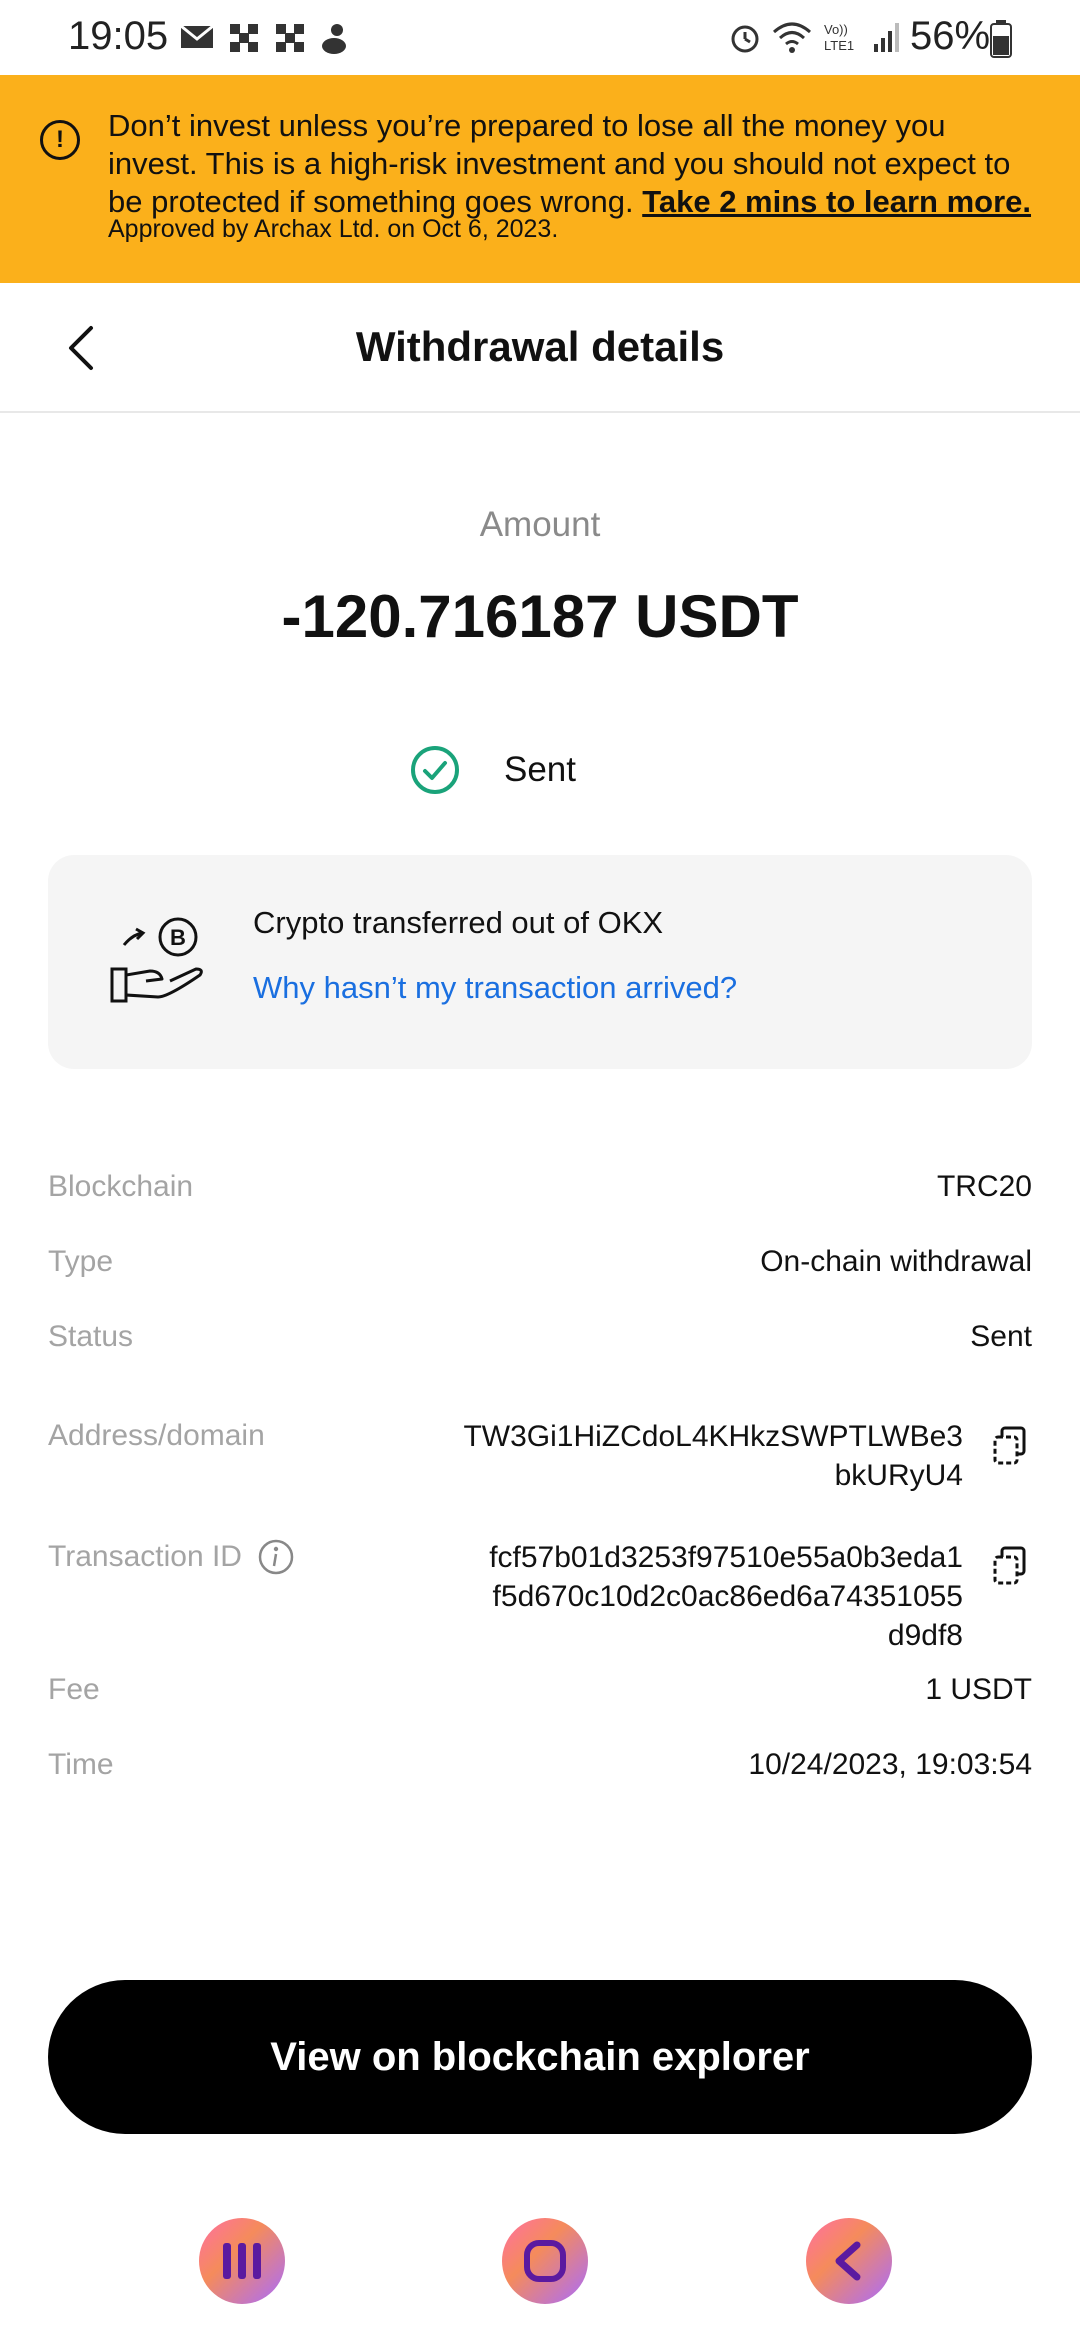 Image resolution: width=1080 pixels, height=2340 pixels. I want to click on status-bar: 19:05 Vo)) LTE1 56%, so click(540, 37).